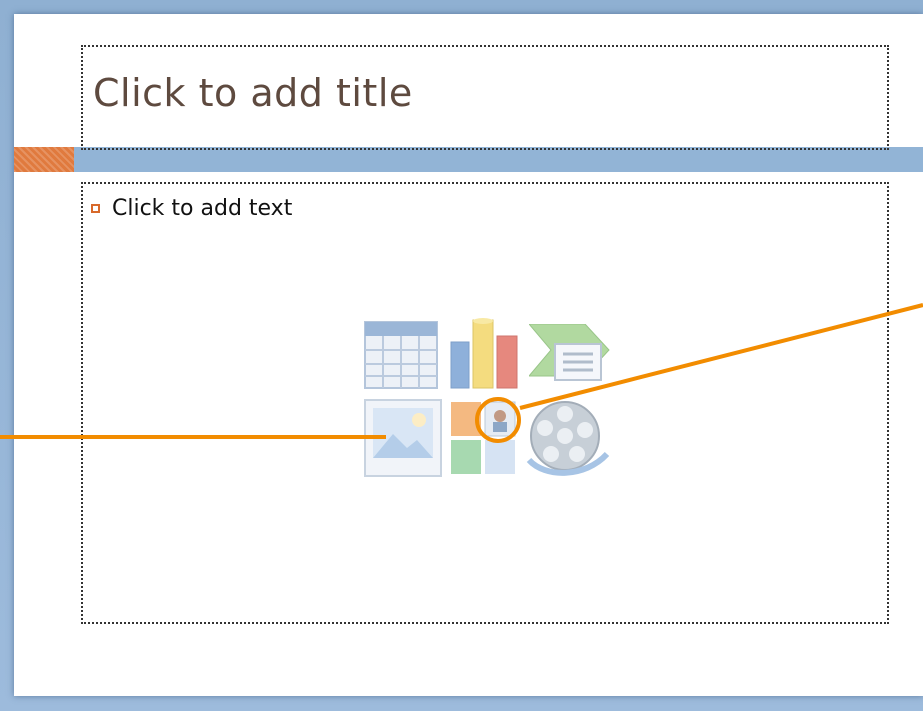 The image size is (923, 711). Describe the element at coordinates (253, 93) in the screenshot. I see `title-placeholder-text: Click to add title` at that location.